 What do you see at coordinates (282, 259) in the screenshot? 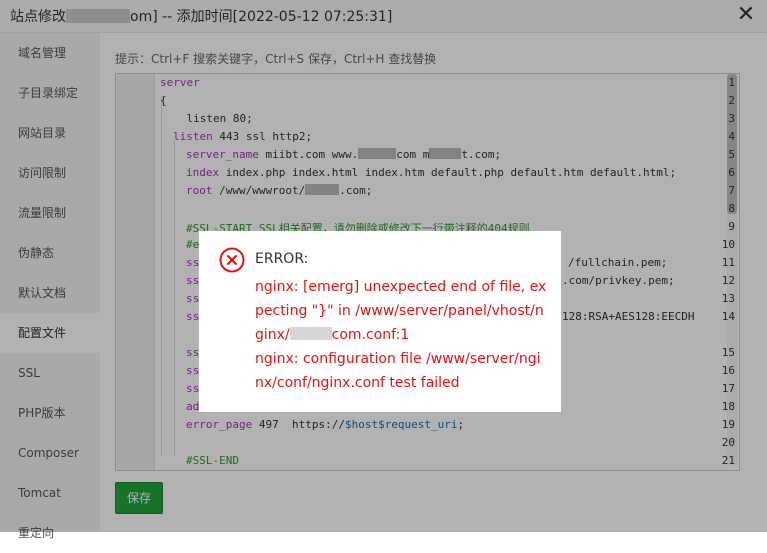
I see `error-title: ERROR:` at bounding box center [282, 259].